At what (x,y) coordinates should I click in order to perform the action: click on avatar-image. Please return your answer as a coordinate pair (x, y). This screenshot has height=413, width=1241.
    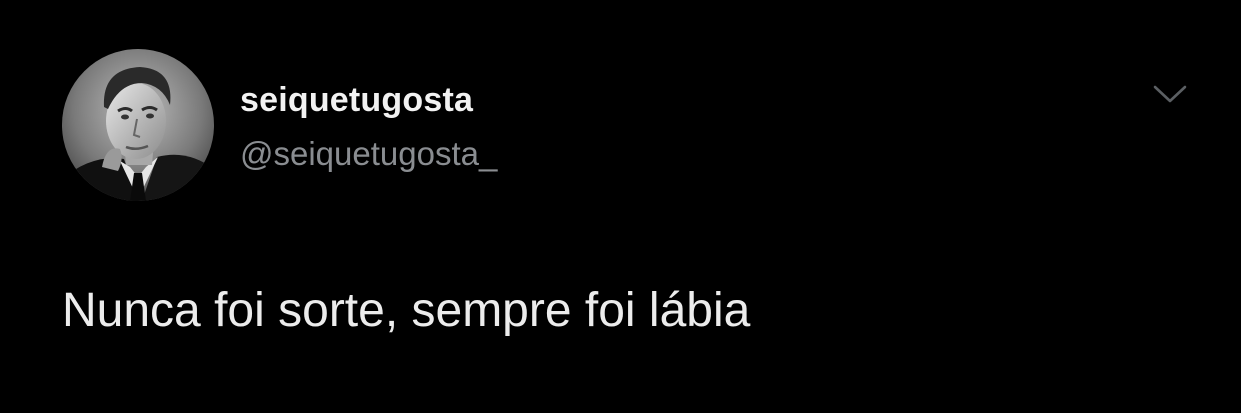
    Looking at the image, I should click on (138, 125).